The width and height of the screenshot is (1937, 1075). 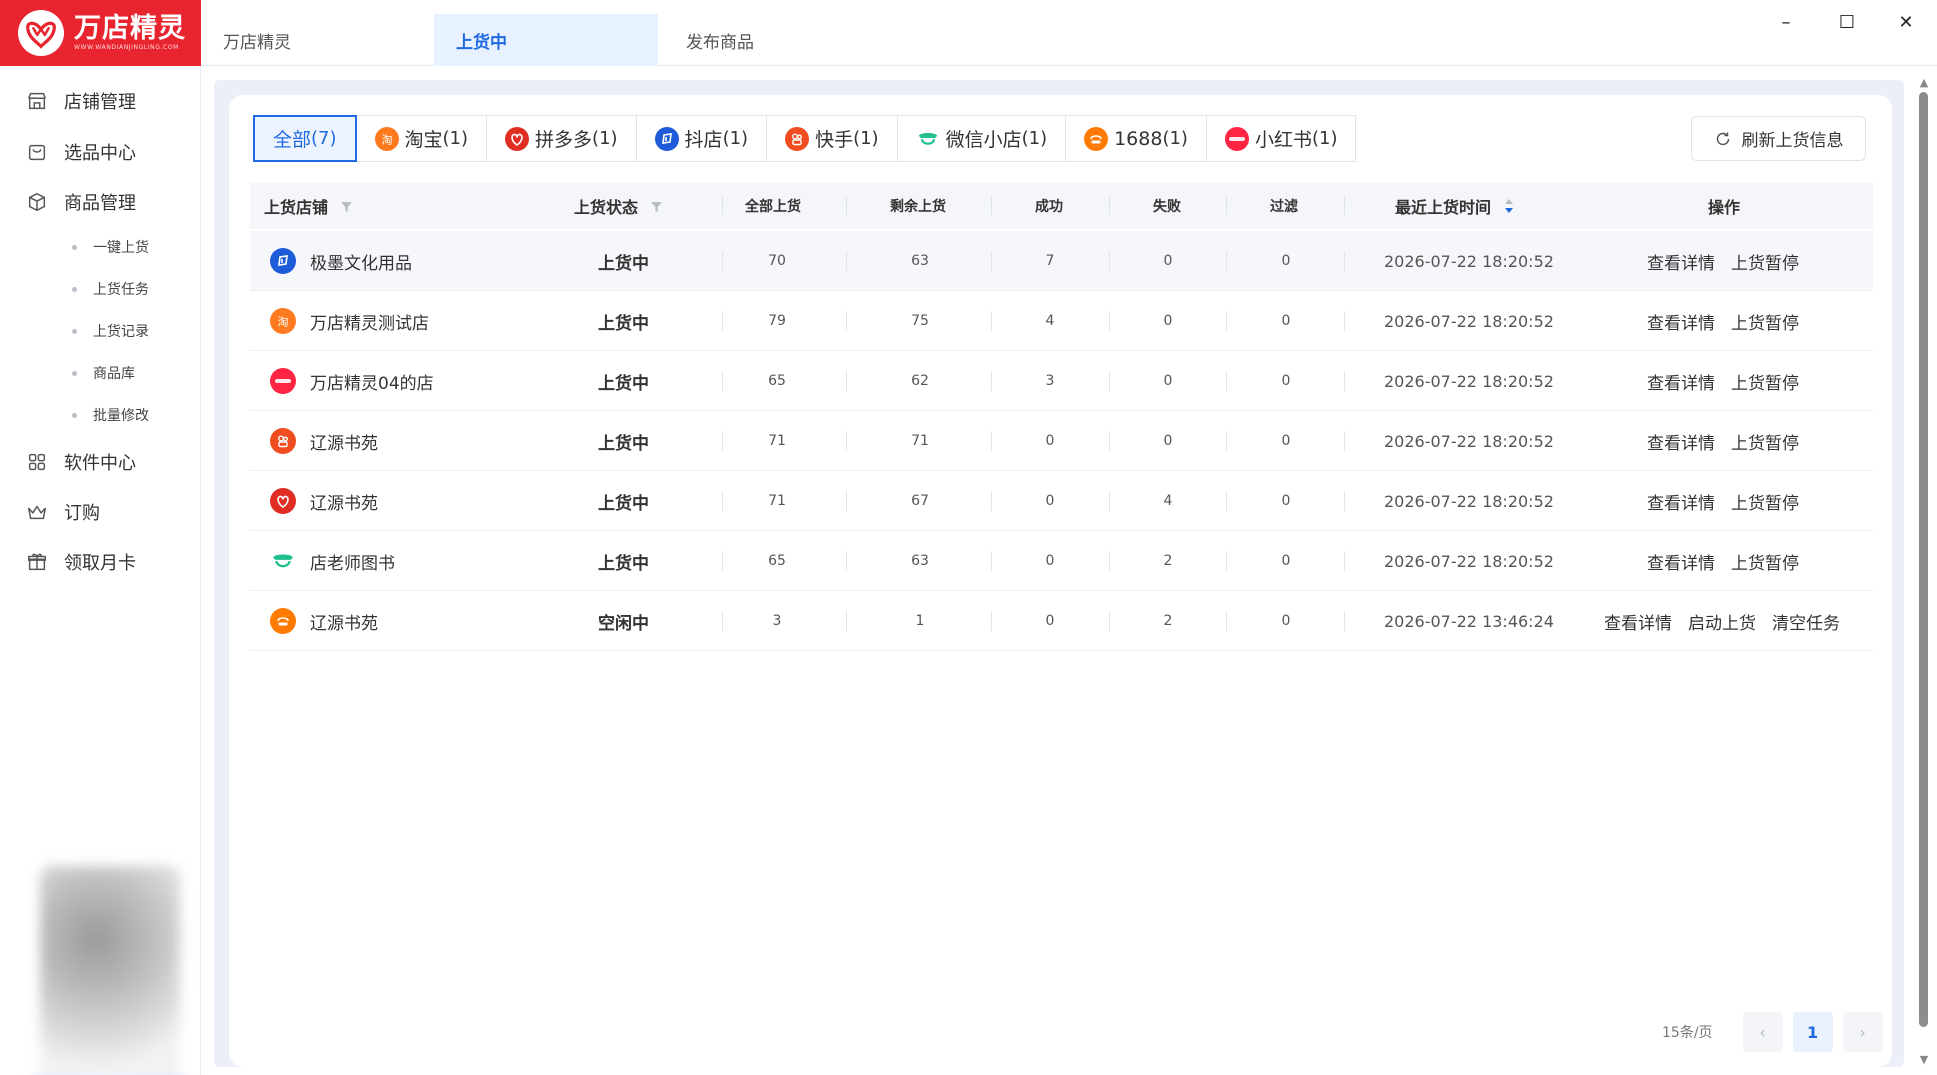 I want to click on shop-cell: 辽源书苑, so click(x=324, y=441).